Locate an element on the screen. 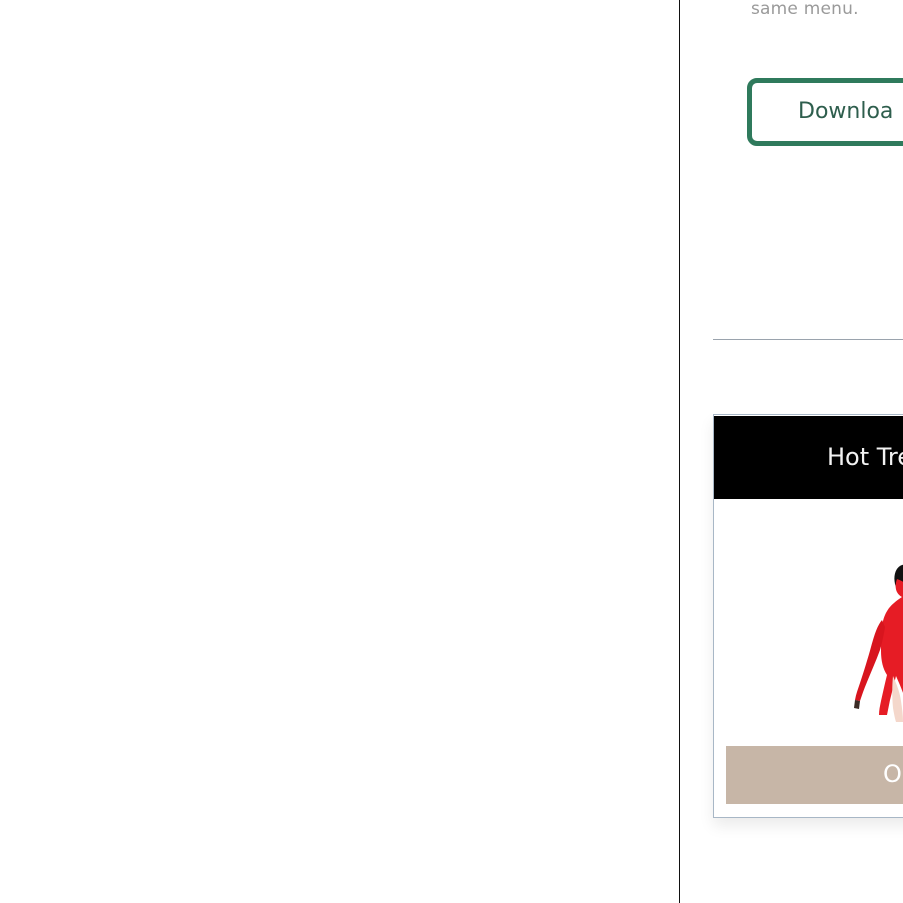  download-button: Downloa is located at coordinates (825, 112).